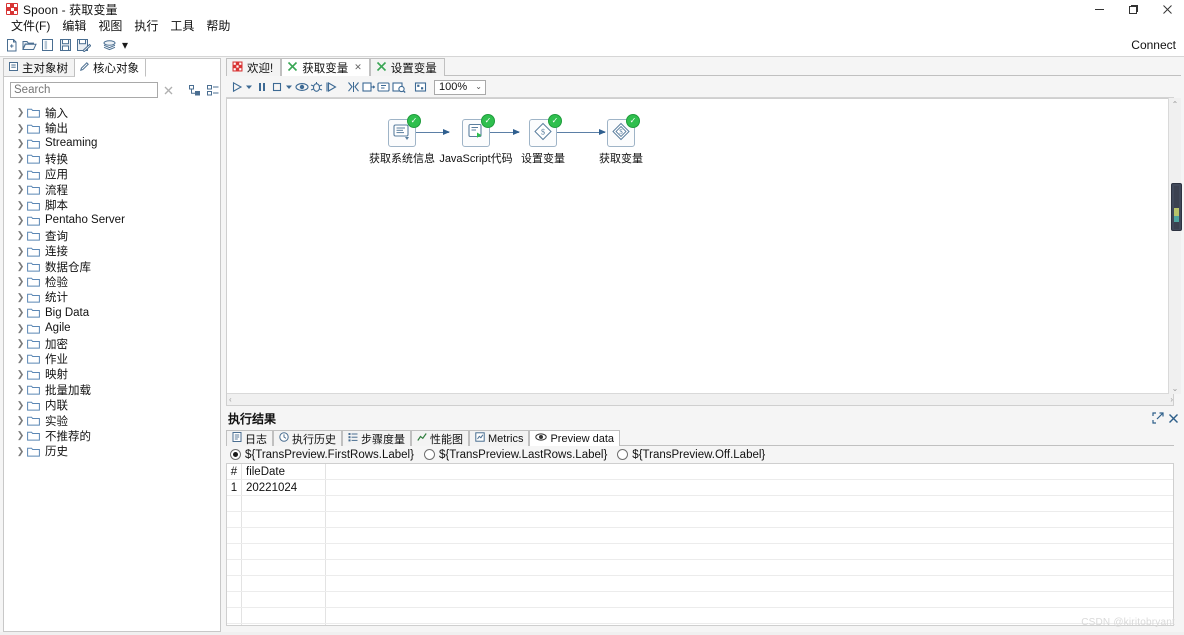 The width and height of the screenshot is (1184, 635). What do you see at coordinates (112, 358) in the screenshot?
I see `tree-item: ❯ 作业` at bounding box center [112, 358].